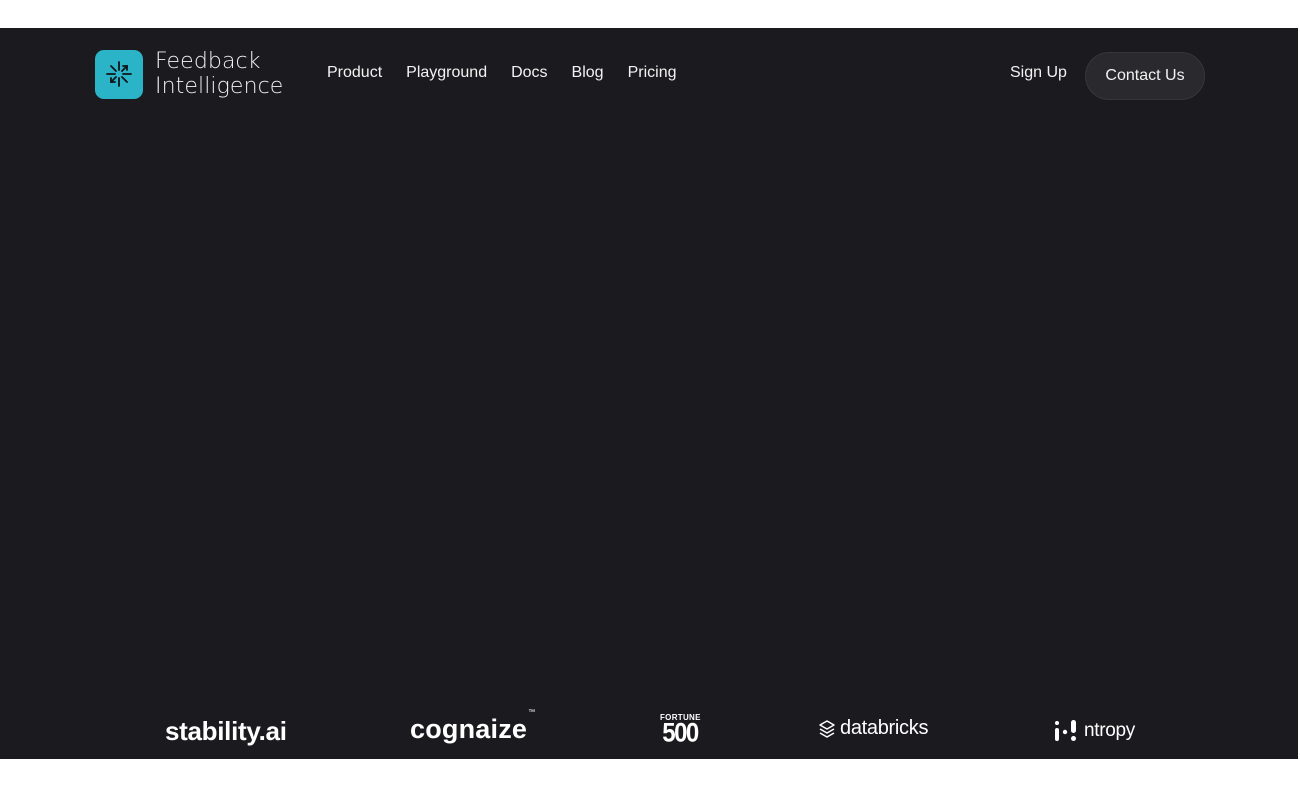 The image size is (1300, 788). What do you see at coordinates (119, 74) in the screenshot?
I see `sparkle-icon` at bounding box center [119, 74].